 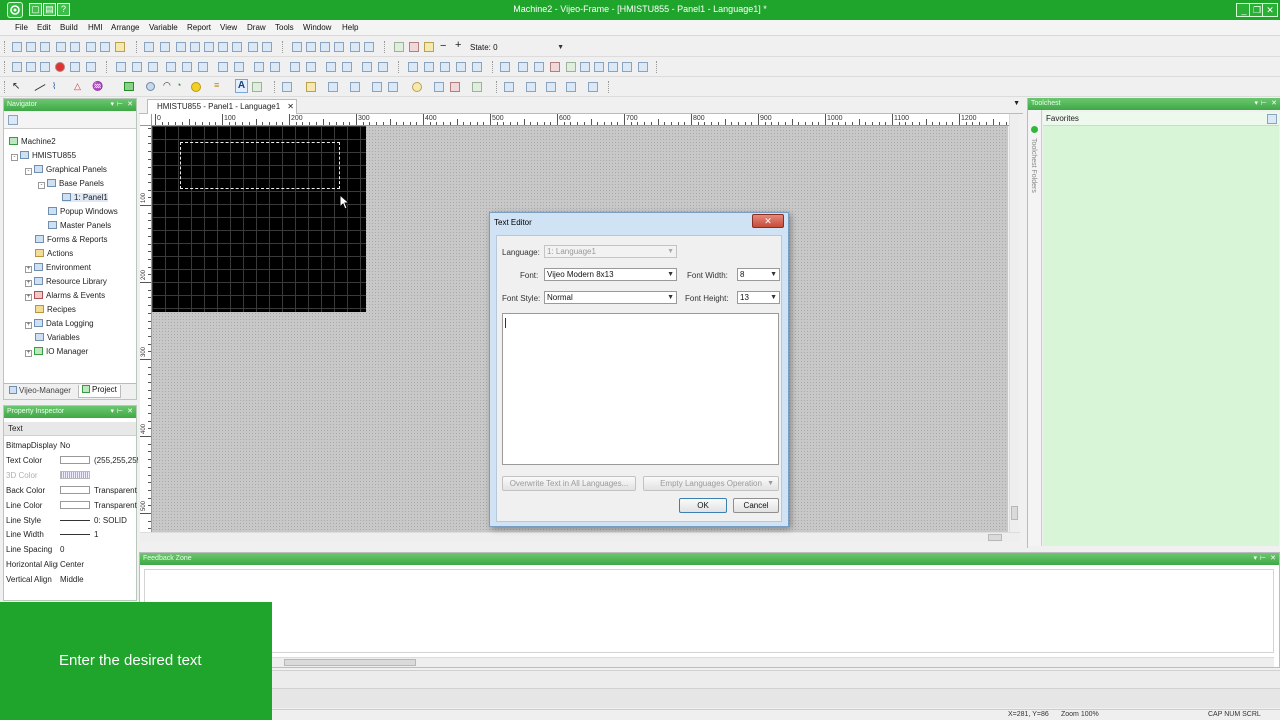 I want to click on tree-item-actions: Actions, so click(x=54, y=253).